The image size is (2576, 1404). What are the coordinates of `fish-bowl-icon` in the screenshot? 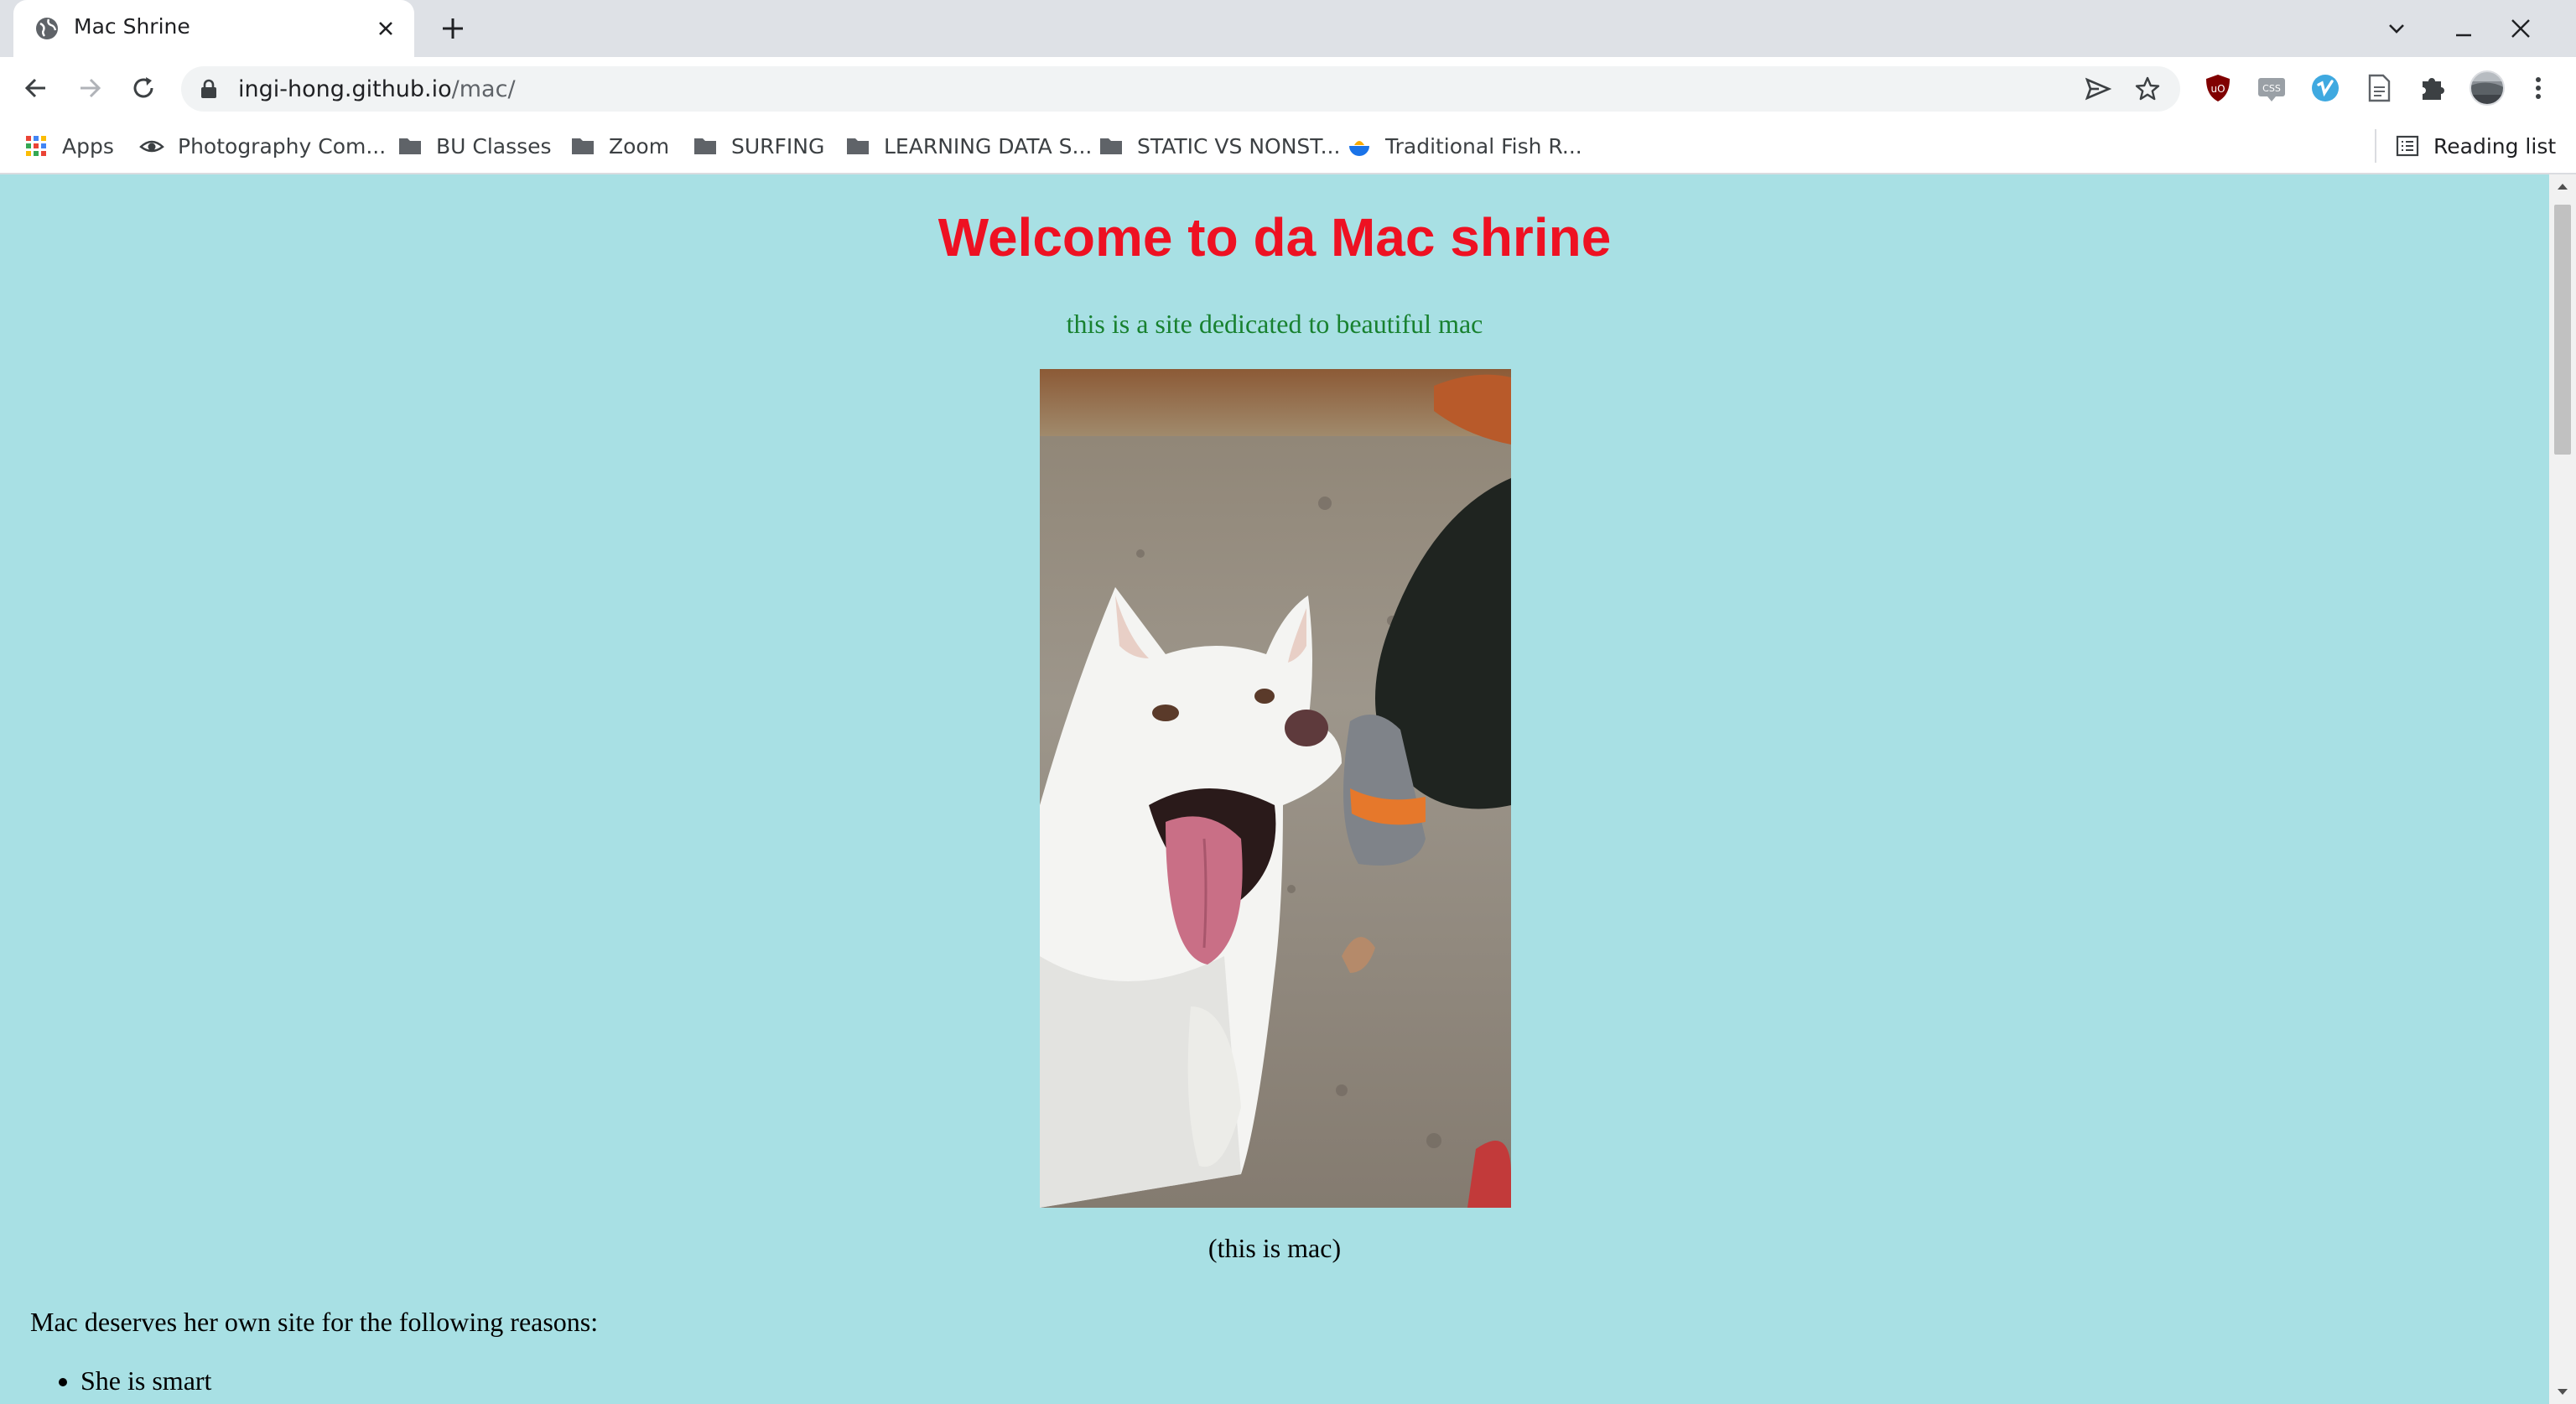 It's located at (1359, 148).